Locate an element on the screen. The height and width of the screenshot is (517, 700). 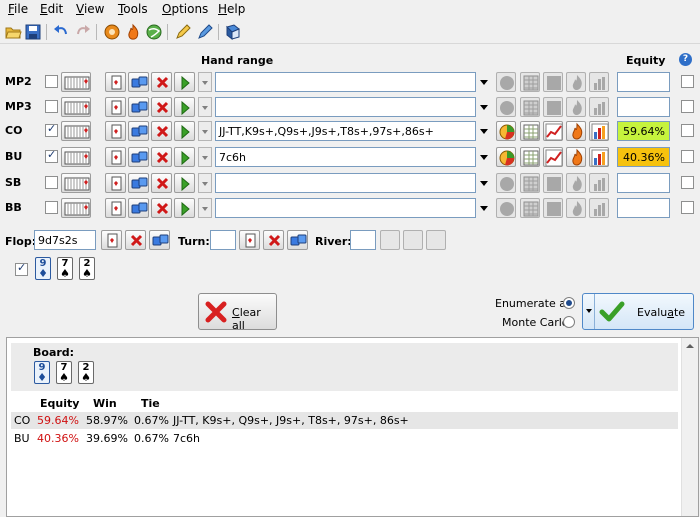
flop-random-button is located at coordinates (159, 240).